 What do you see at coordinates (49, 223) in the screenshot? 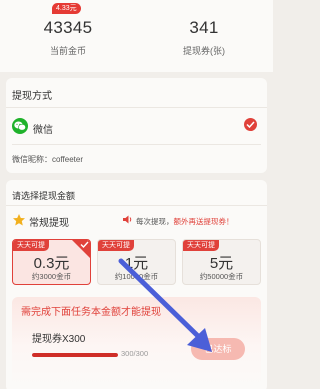
I see `normal-withdraw-label: 常规提现` at bounding box center [49, 223].